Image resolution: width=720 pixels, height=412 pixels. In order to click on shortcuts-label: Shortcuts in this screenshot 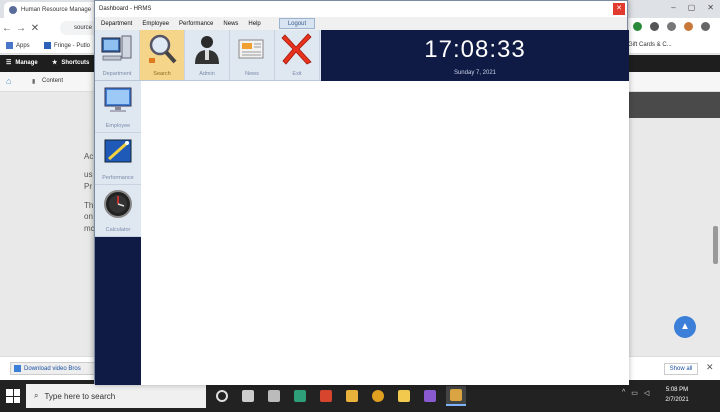, I will do `click(75, 62)`.